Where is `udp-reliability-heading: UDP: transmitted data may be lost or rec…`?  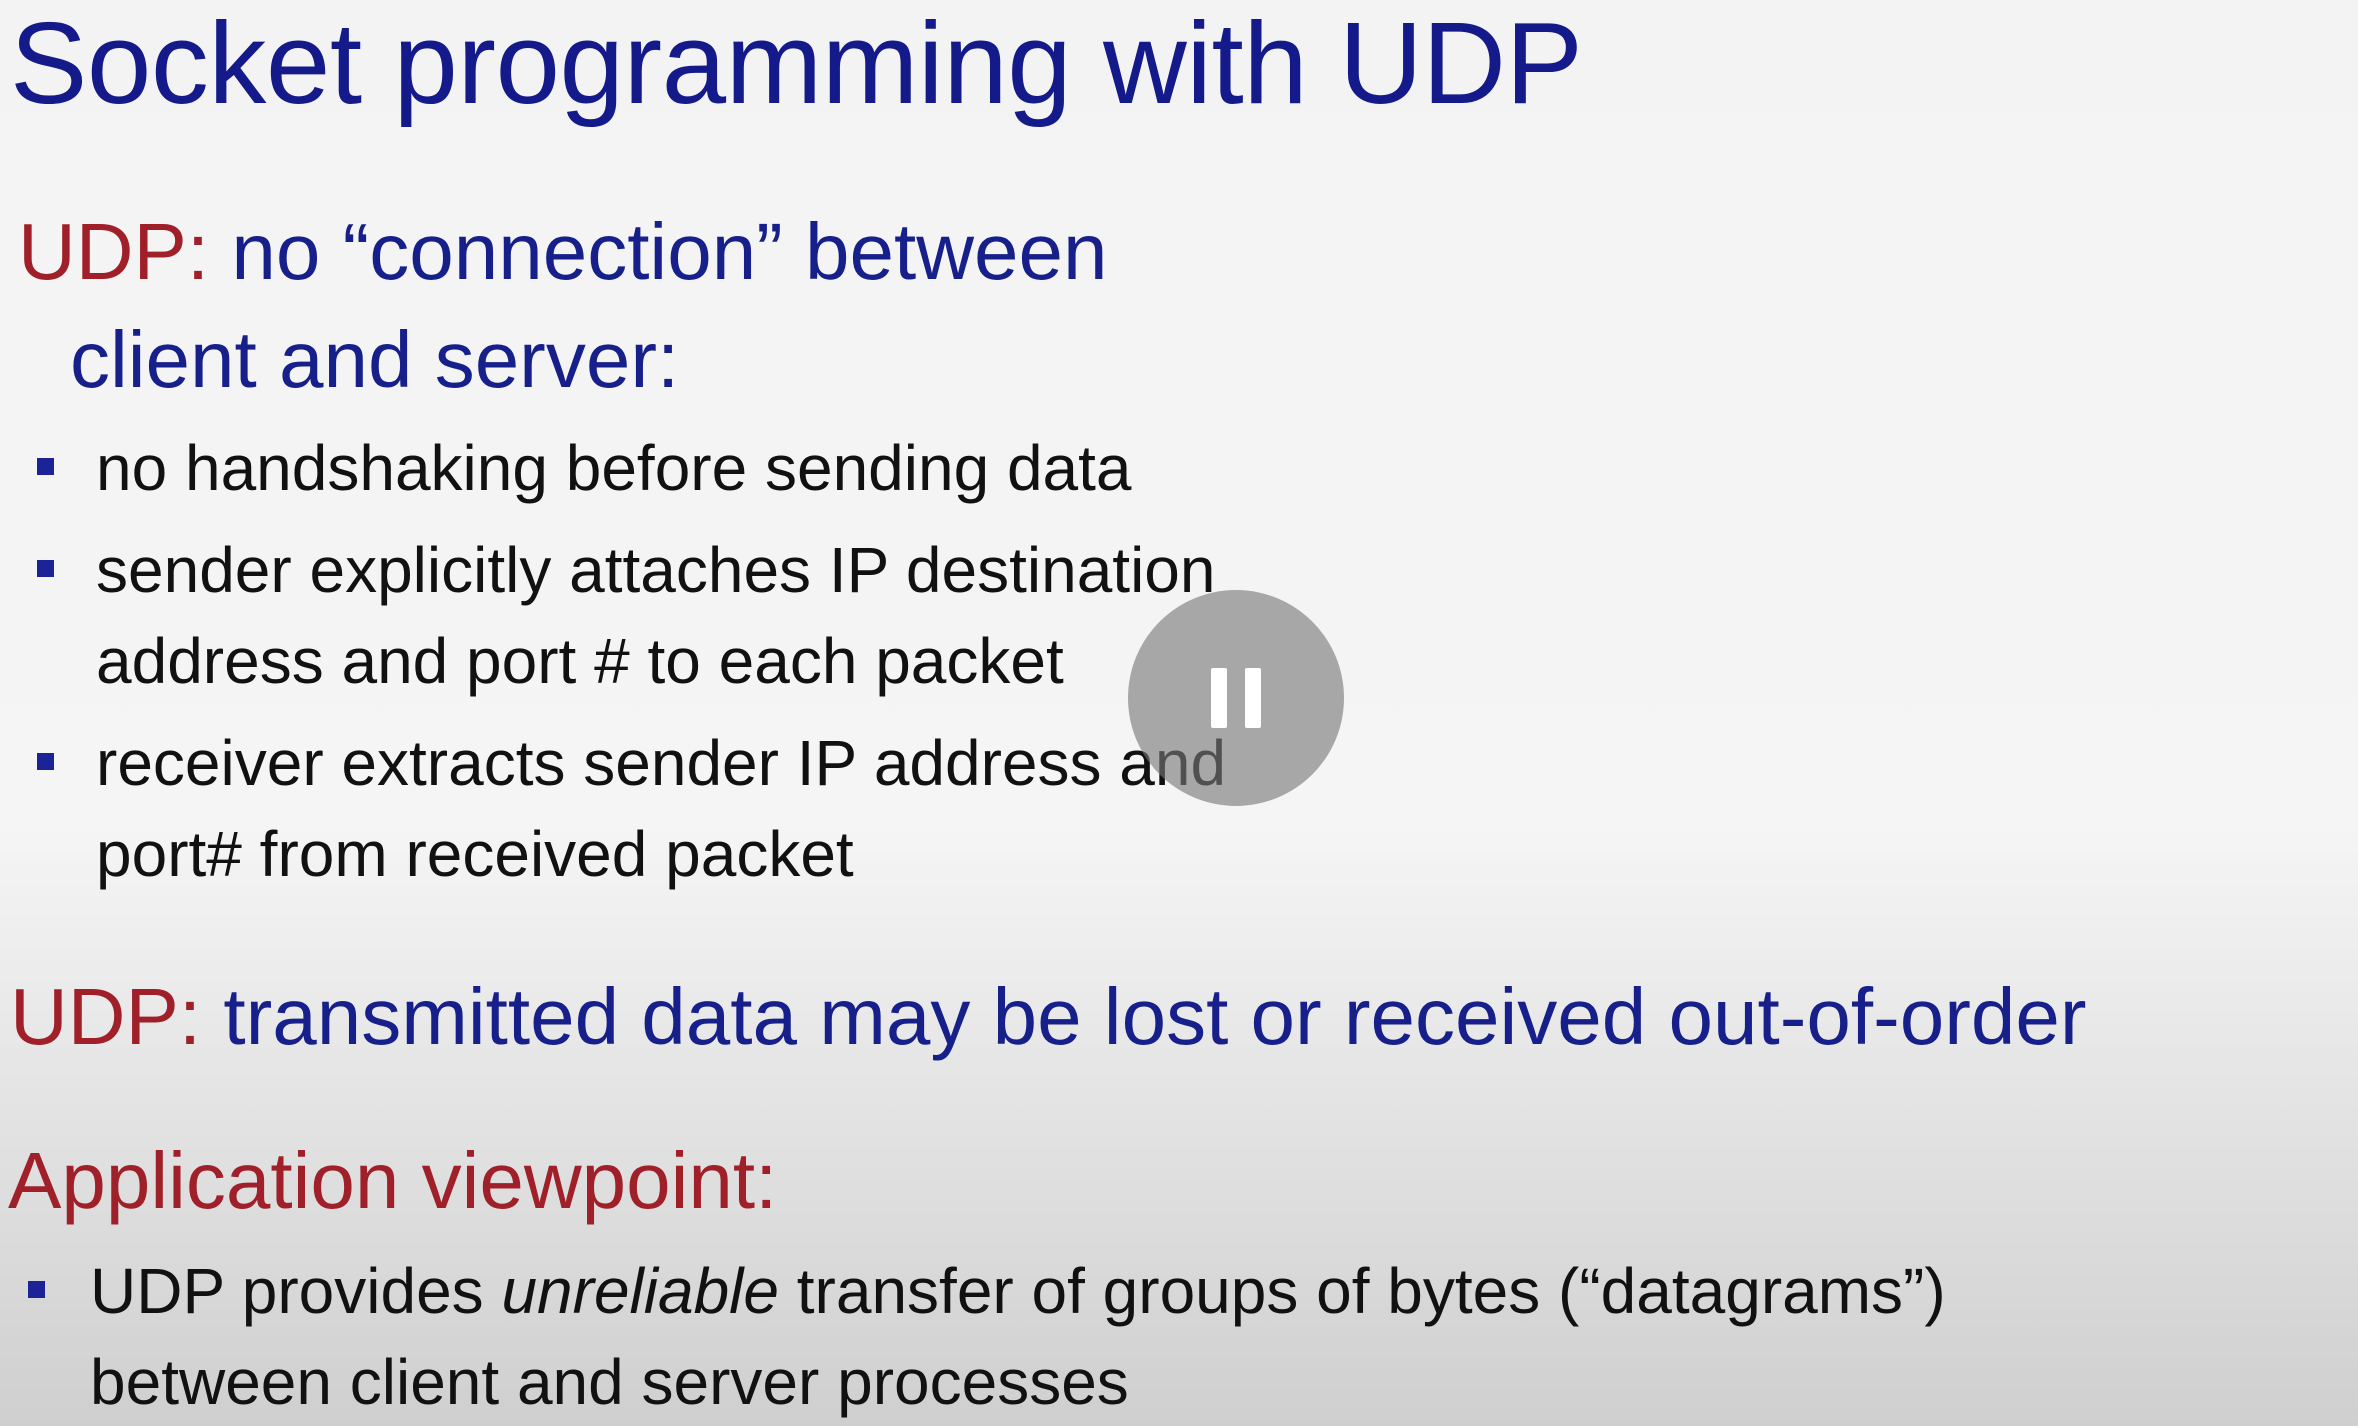
udp-reliability-heading: UDP: transmitted data may be lost or rec… is located at coordinates (1048, 1017).